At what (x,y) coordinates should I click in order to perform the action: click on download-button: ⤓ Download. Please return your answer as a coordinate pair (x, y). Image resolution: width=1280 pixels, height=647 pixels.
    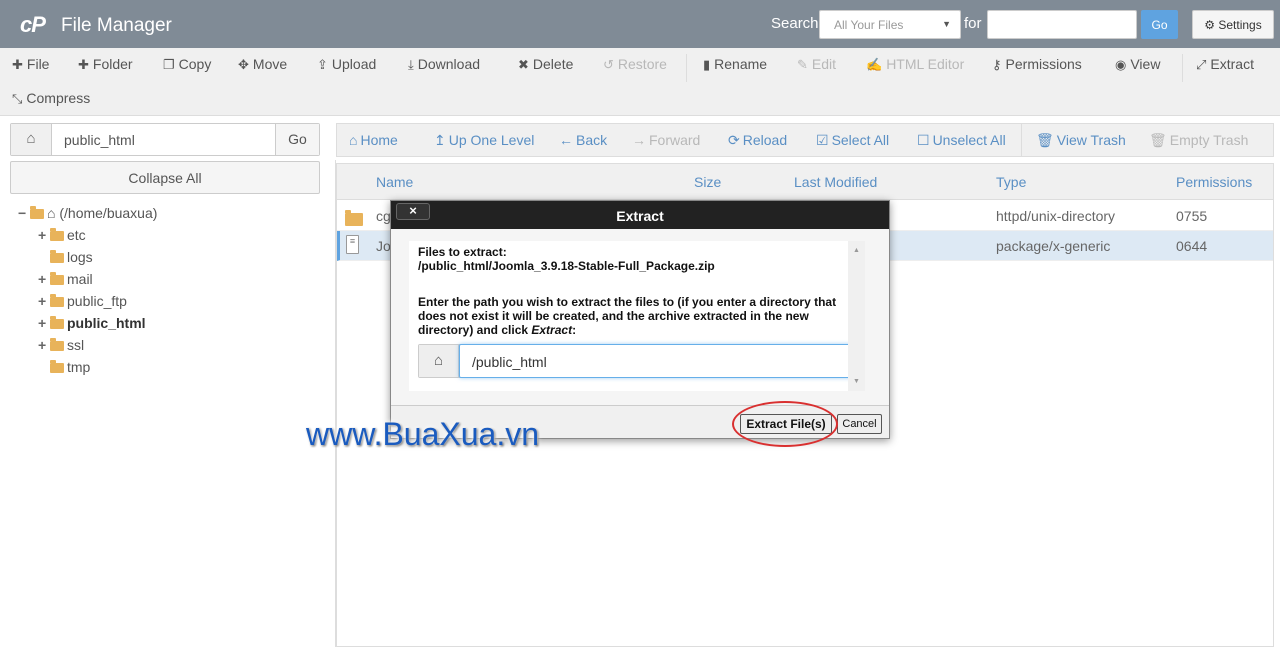
    Looking at the image, I should click on (444, 64).